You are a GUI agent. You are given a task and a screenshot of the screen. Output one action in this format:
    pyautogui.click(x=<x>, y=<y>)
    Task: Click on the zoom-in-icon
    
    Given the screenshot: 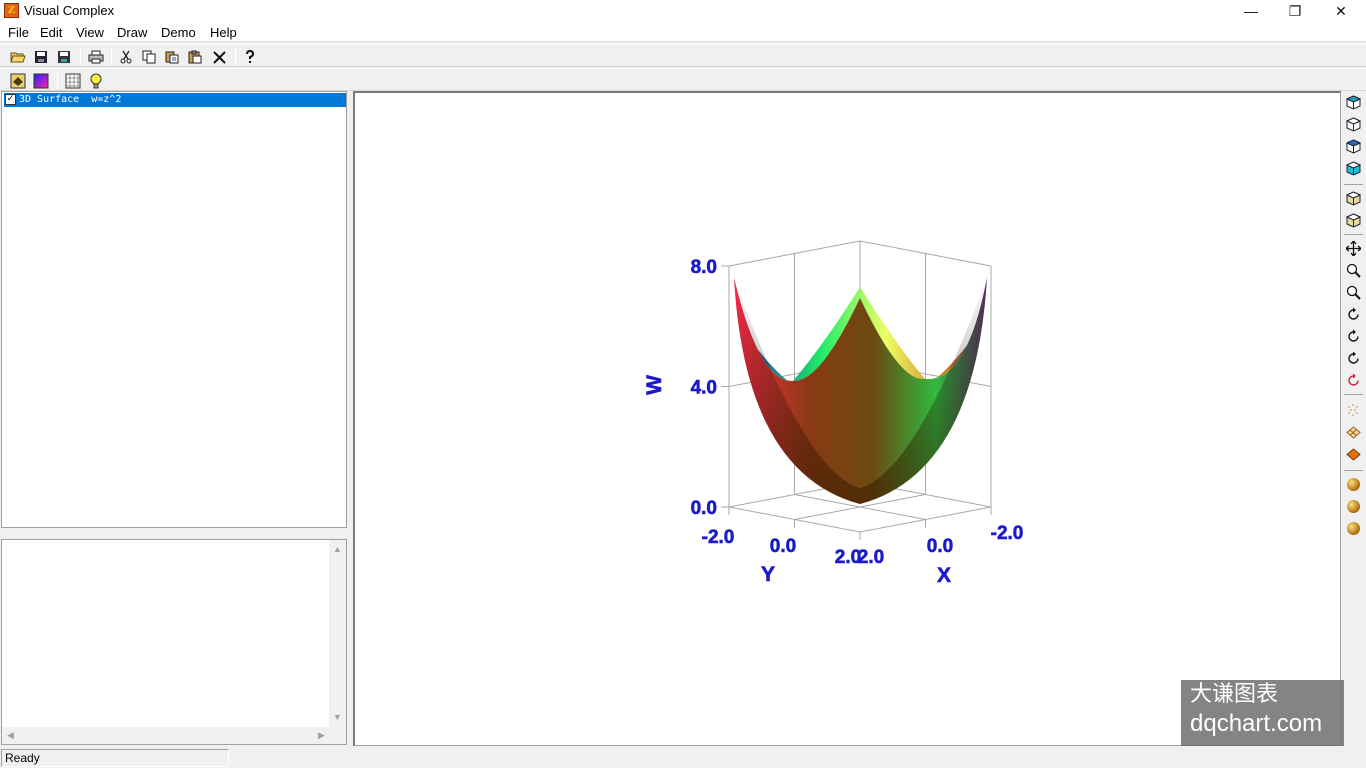 What is the action you would take?
    pyautogui.click(x=1353, y=270)
    